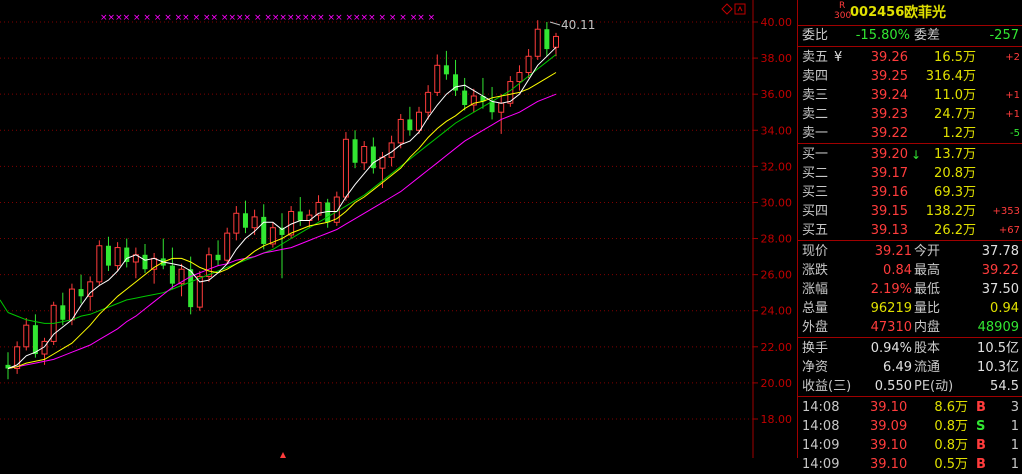 Image resolution: width=1022 pixels, height=474 pixels. I want to click on weibi-label: 委比, so click(815, 35).